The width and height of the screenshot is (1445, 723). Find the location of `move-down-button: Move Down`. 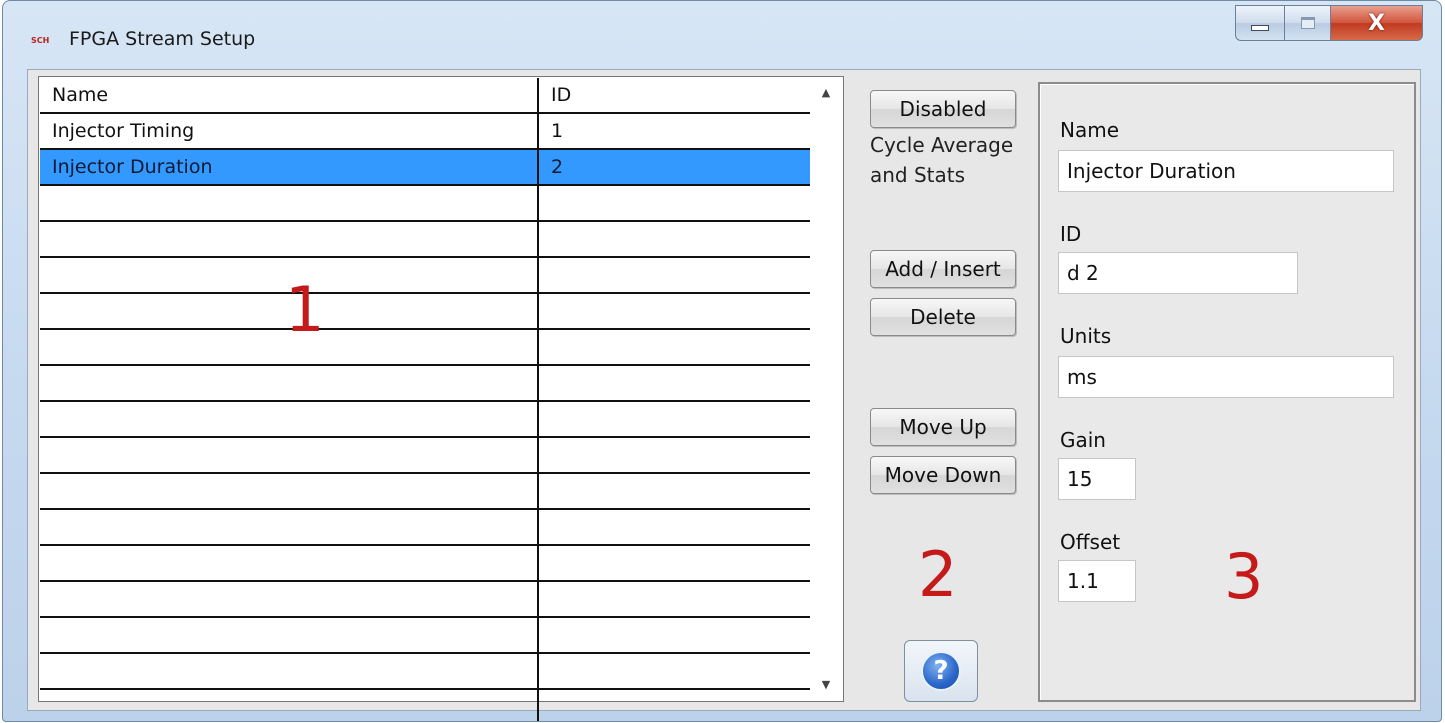

move-down-button: Move Down is located at coordinates (943, 475).